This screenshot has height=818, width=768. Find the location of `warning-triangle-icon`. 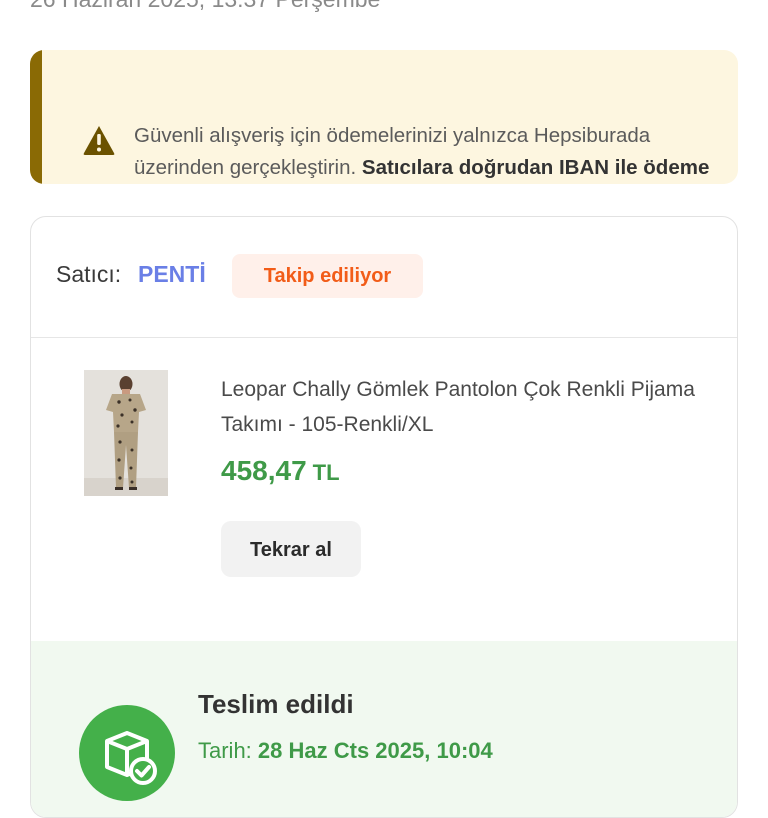

warning-triangle-icon is located at coordinates (99, 140).